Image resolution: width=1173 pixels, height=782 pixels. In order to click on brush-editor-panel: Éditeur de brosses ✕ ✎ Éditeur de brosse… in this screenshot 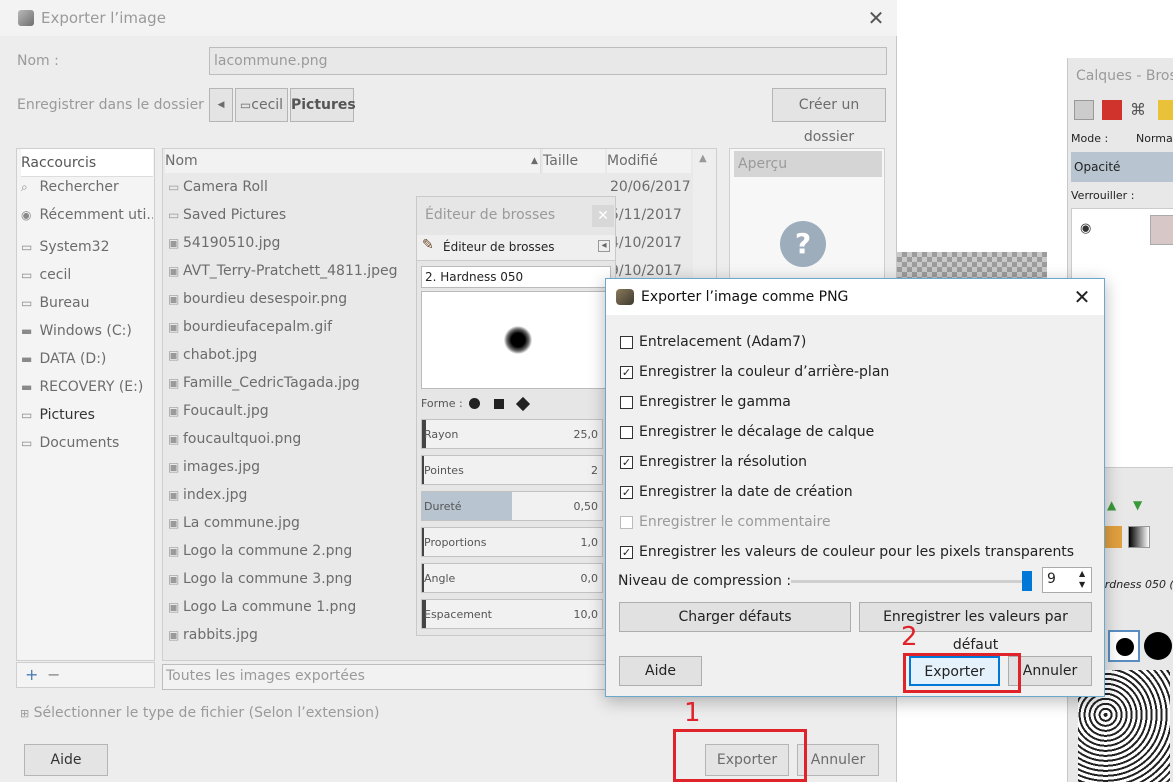, I will do `click(516, 416)`.